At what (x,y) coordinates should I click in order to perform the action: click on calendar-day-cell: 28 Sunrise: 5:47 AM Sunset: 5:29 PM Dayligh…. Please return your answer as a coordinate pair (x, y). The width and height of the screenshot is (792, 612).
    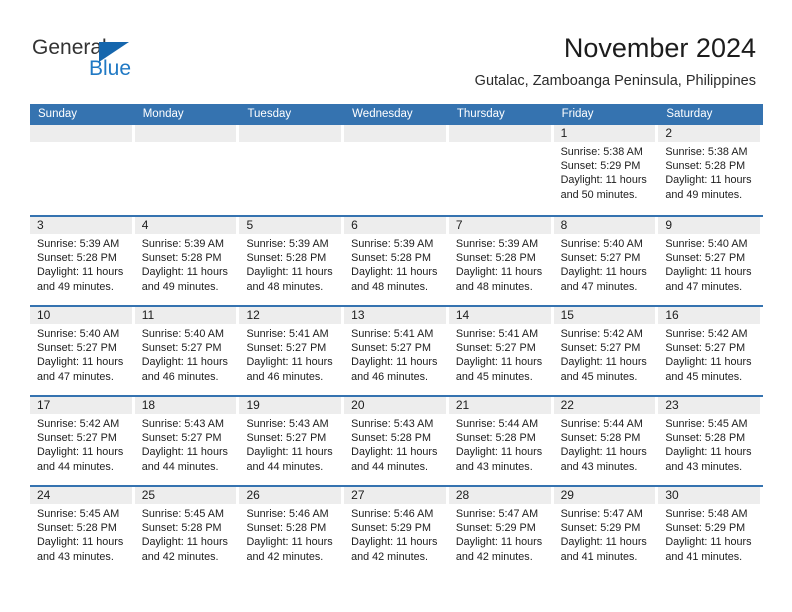
    Looking at the image, I should click on (501, 531).